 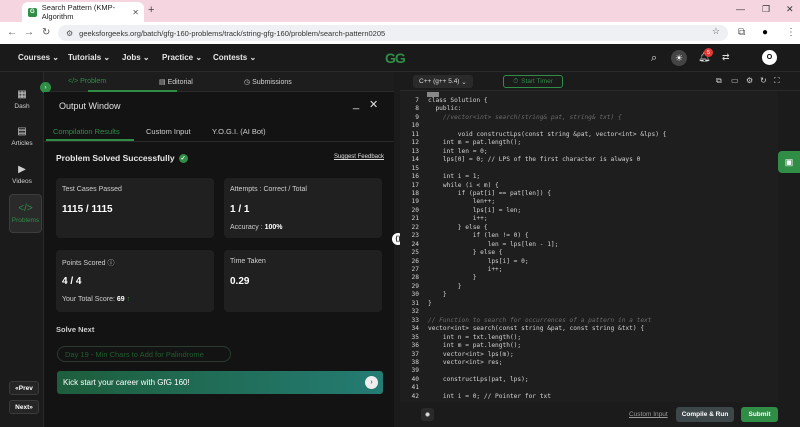 What do you see at coordinates (766, 9) in the screenshot?
I see `maximize-icon: ❐` at bounding box center [766, 9].